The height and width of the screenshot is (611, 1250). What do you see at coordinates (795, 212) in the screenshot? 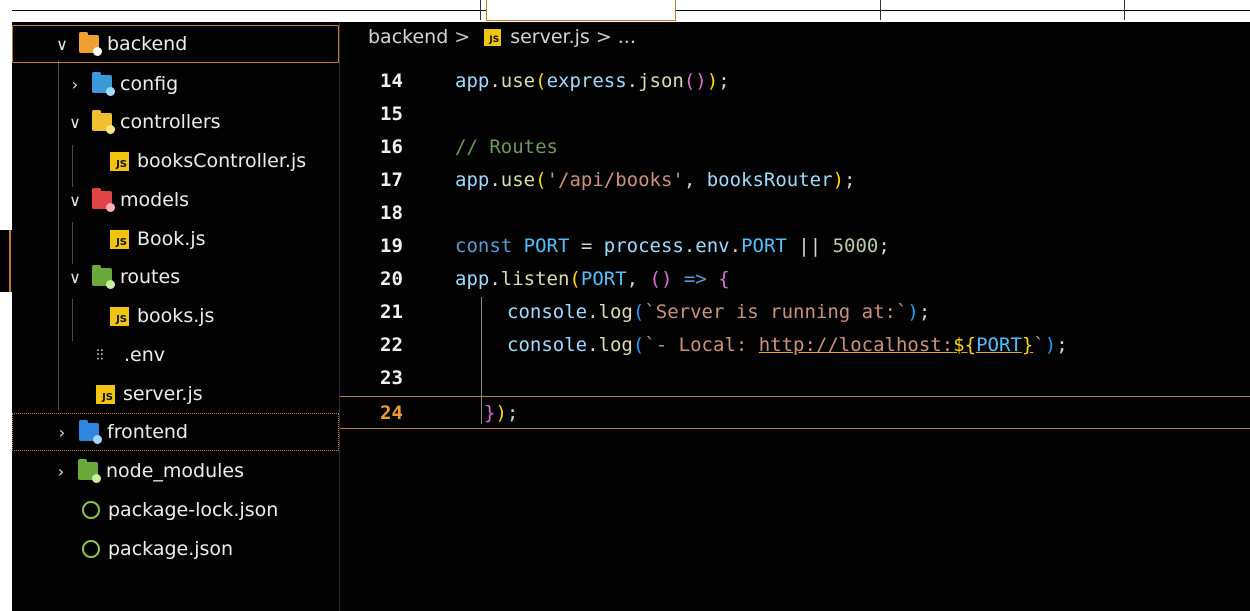
I see `code-line-18: 18` at bounding box center [795, 212].